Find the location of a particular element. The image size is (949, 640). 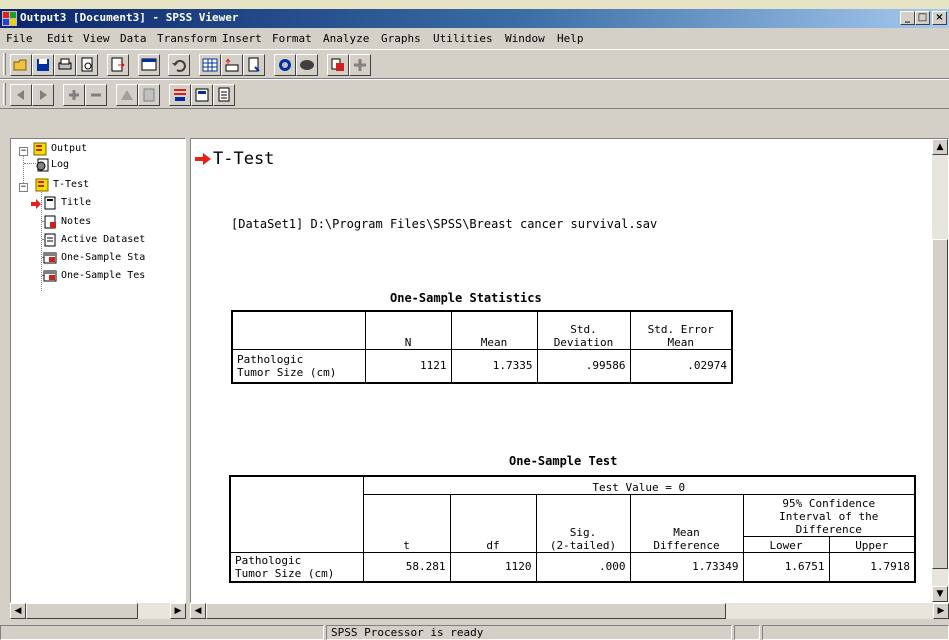

content-vertical-scrollbar: ▲ ▼ is located at coordinates (940, 370).